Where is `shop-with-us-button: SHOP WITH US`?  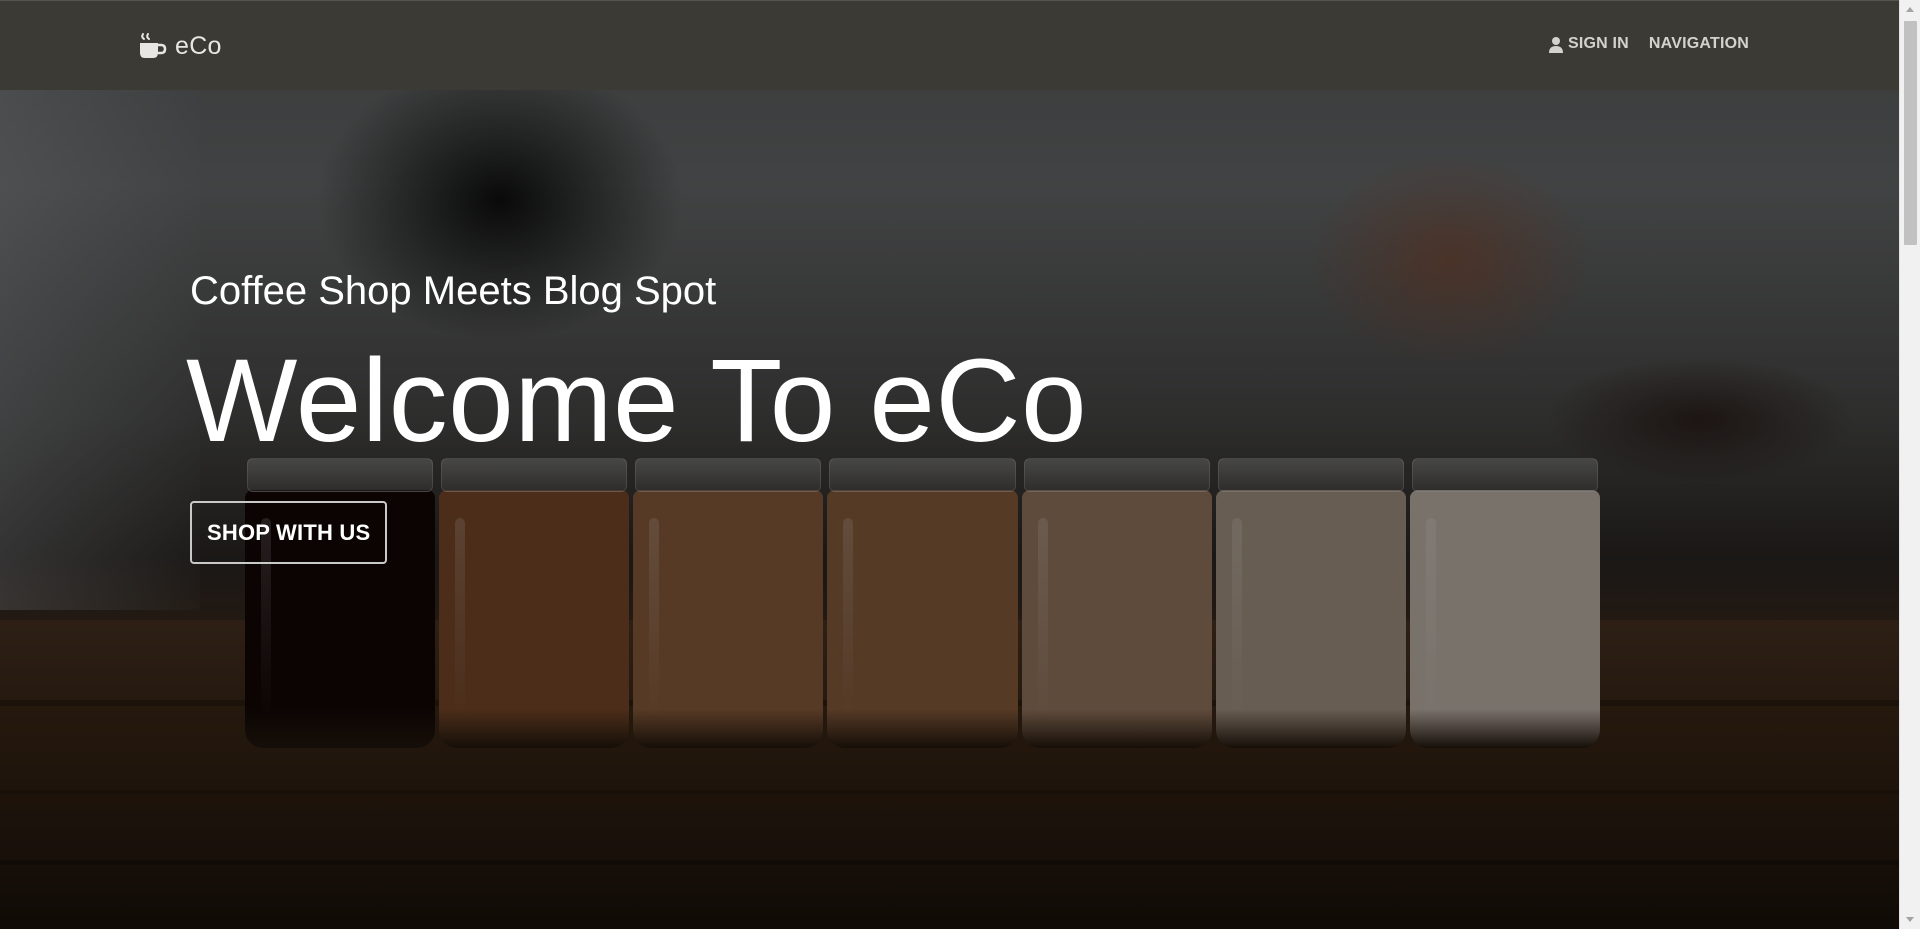 shop-with-us-button: SHOP WITH US is located at coordinates (289, 532).